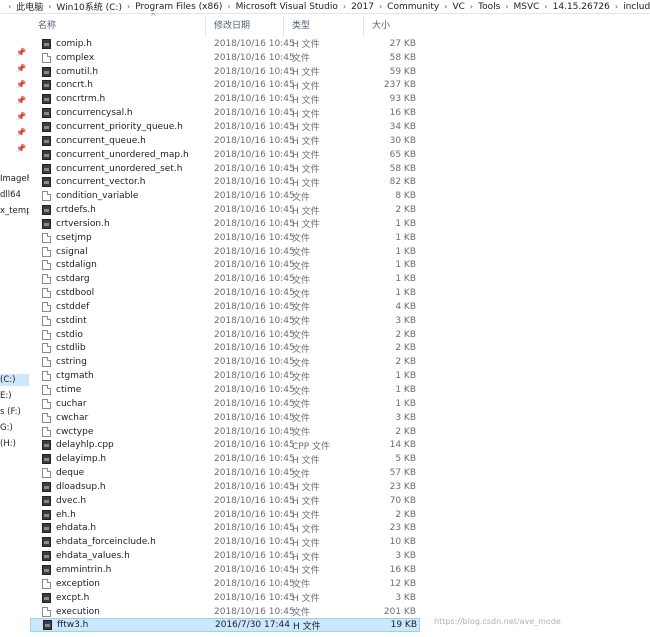 Image resolution: width=650 pixels, height=637 pixels. Describe the element at coordinates (225, 335) in the screenshot. I see `file-row: cstdio 2018/10/16 10:45 文件 2 KB` at that location.